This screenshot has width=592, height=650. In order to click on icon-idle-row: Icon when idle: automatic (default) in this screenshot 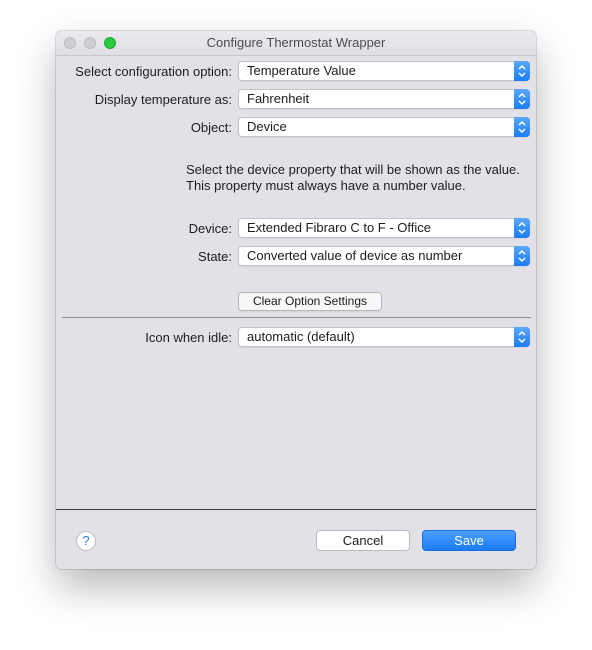, I will do `click(296, 338)`.